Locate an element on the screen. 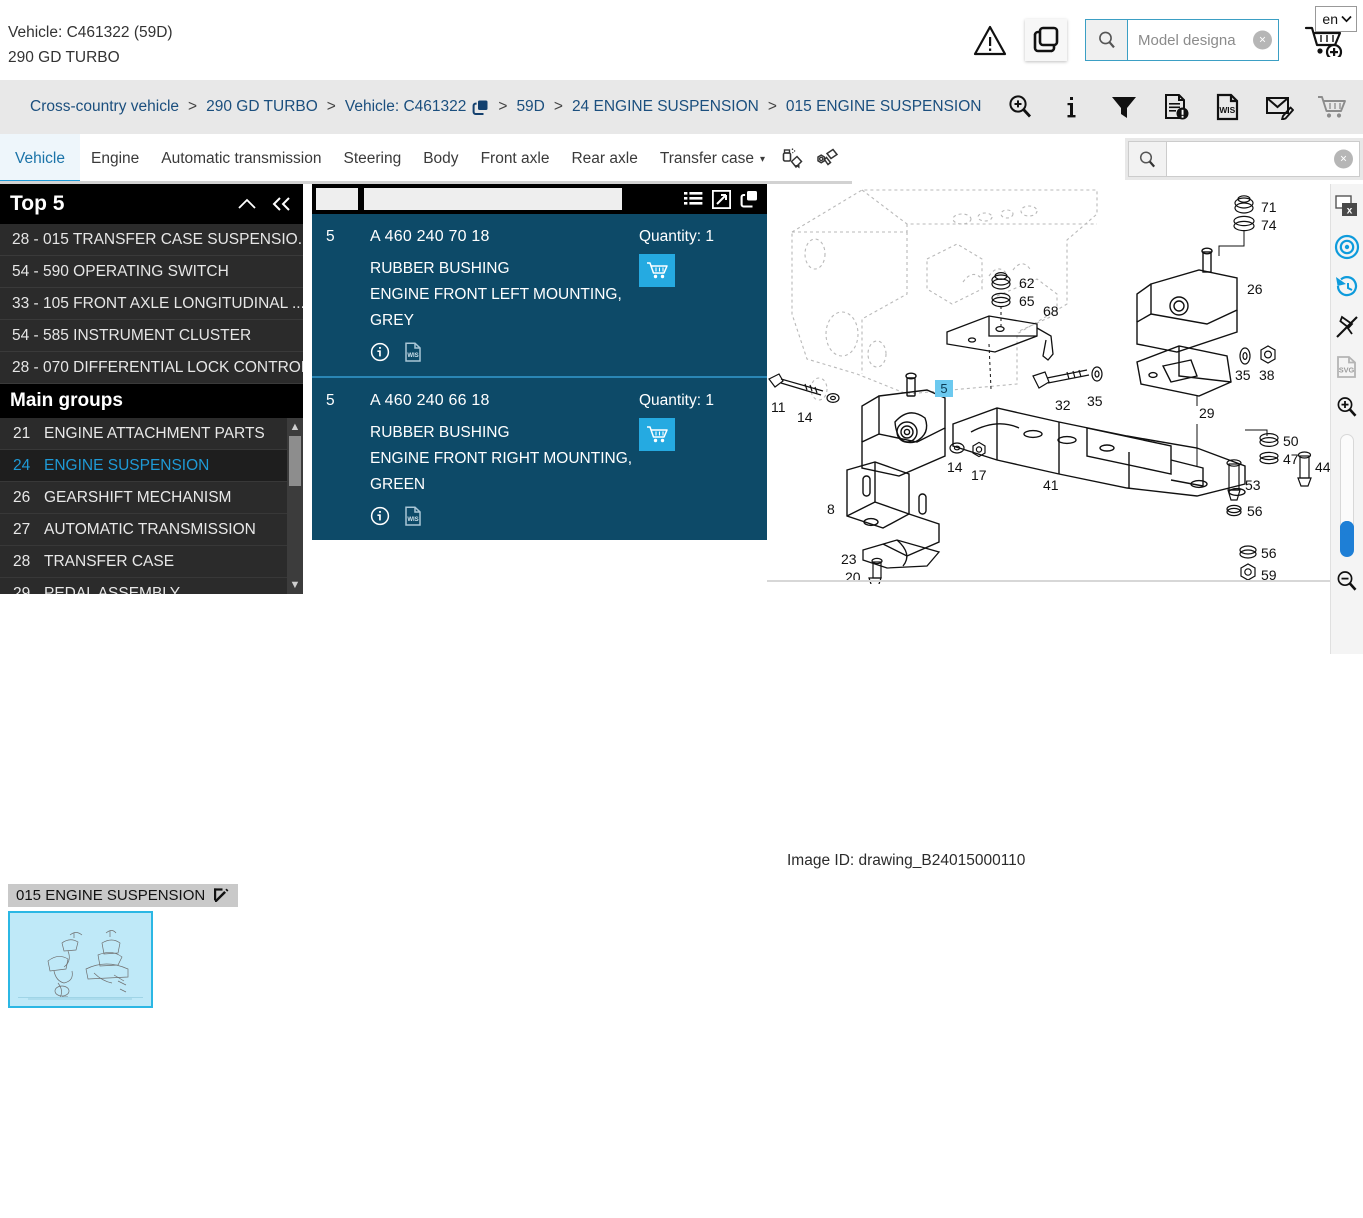 The height and width of the screenshot is (1218, 1363). parts-search-input: × is located at coordinates (1263, 159).